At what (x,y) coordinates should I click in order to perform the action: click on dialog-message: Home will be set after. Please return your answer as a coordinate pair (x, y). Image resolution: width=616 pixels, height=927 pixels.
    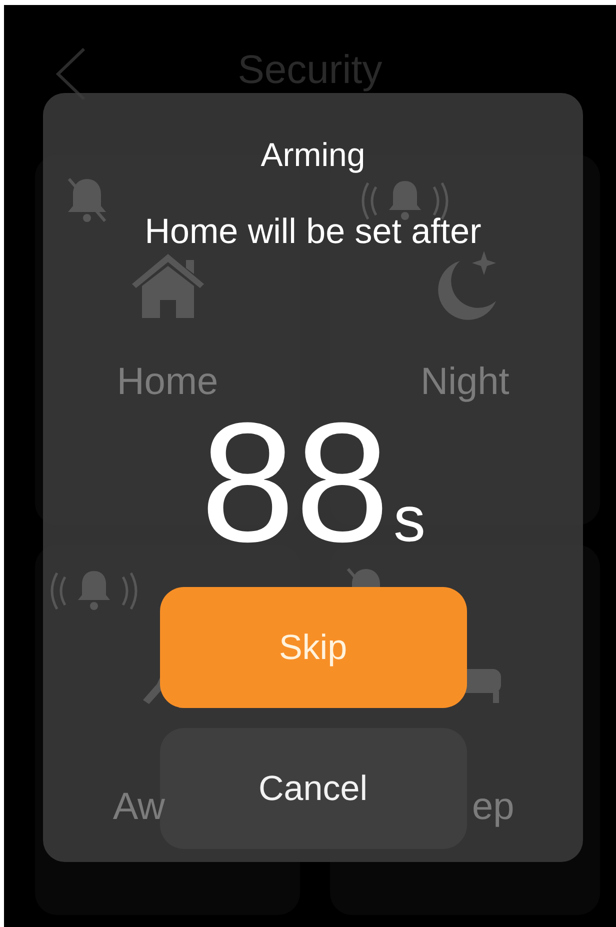
    Looking at the image, I should click on (313, 232).